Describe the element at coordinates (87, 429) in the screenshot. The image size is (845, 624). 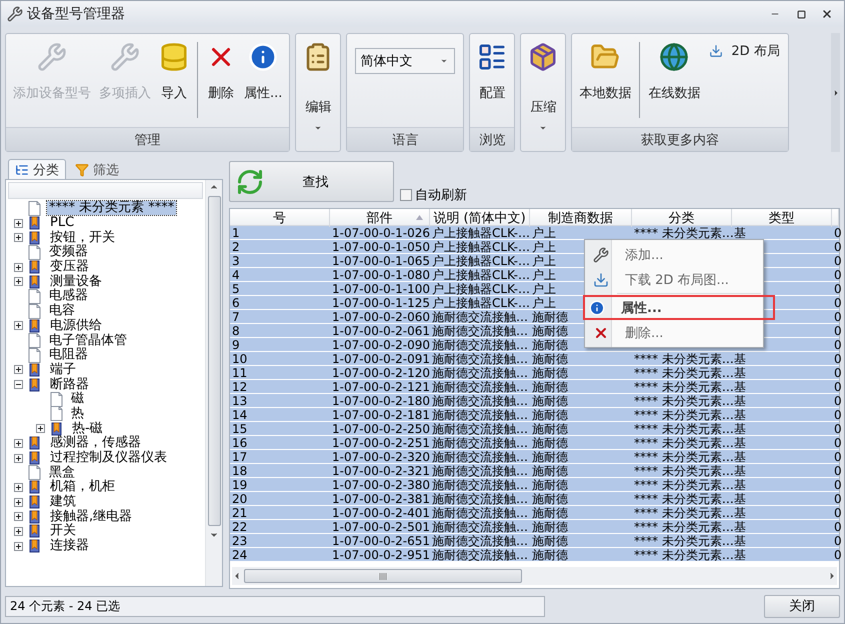
I see `tree-item: 热-磁` at that location.